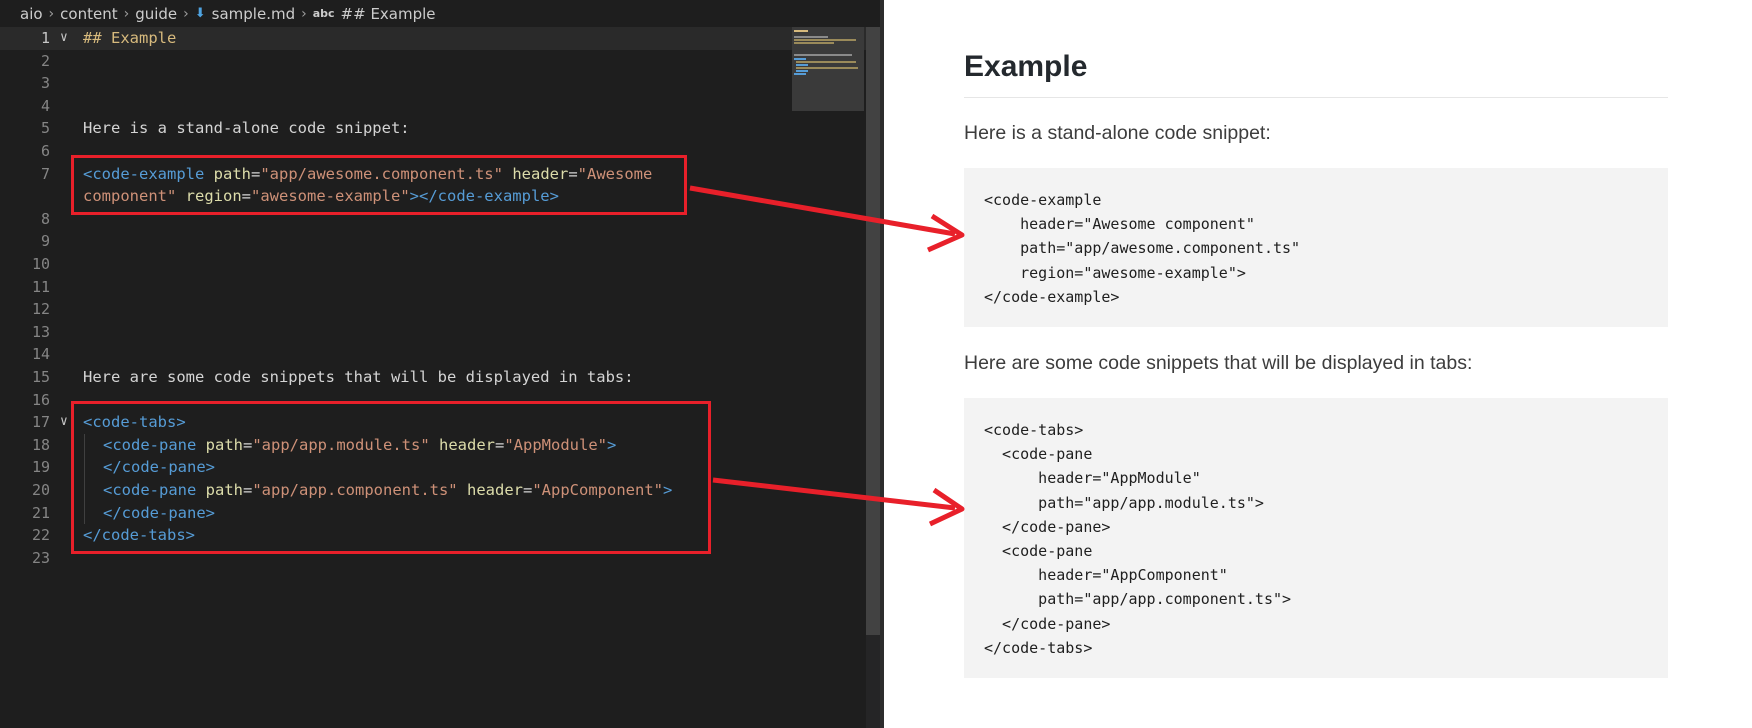 The height and width of the screenshot is (728, 1752). I want to click on line-number: 11, so click(40, 286).